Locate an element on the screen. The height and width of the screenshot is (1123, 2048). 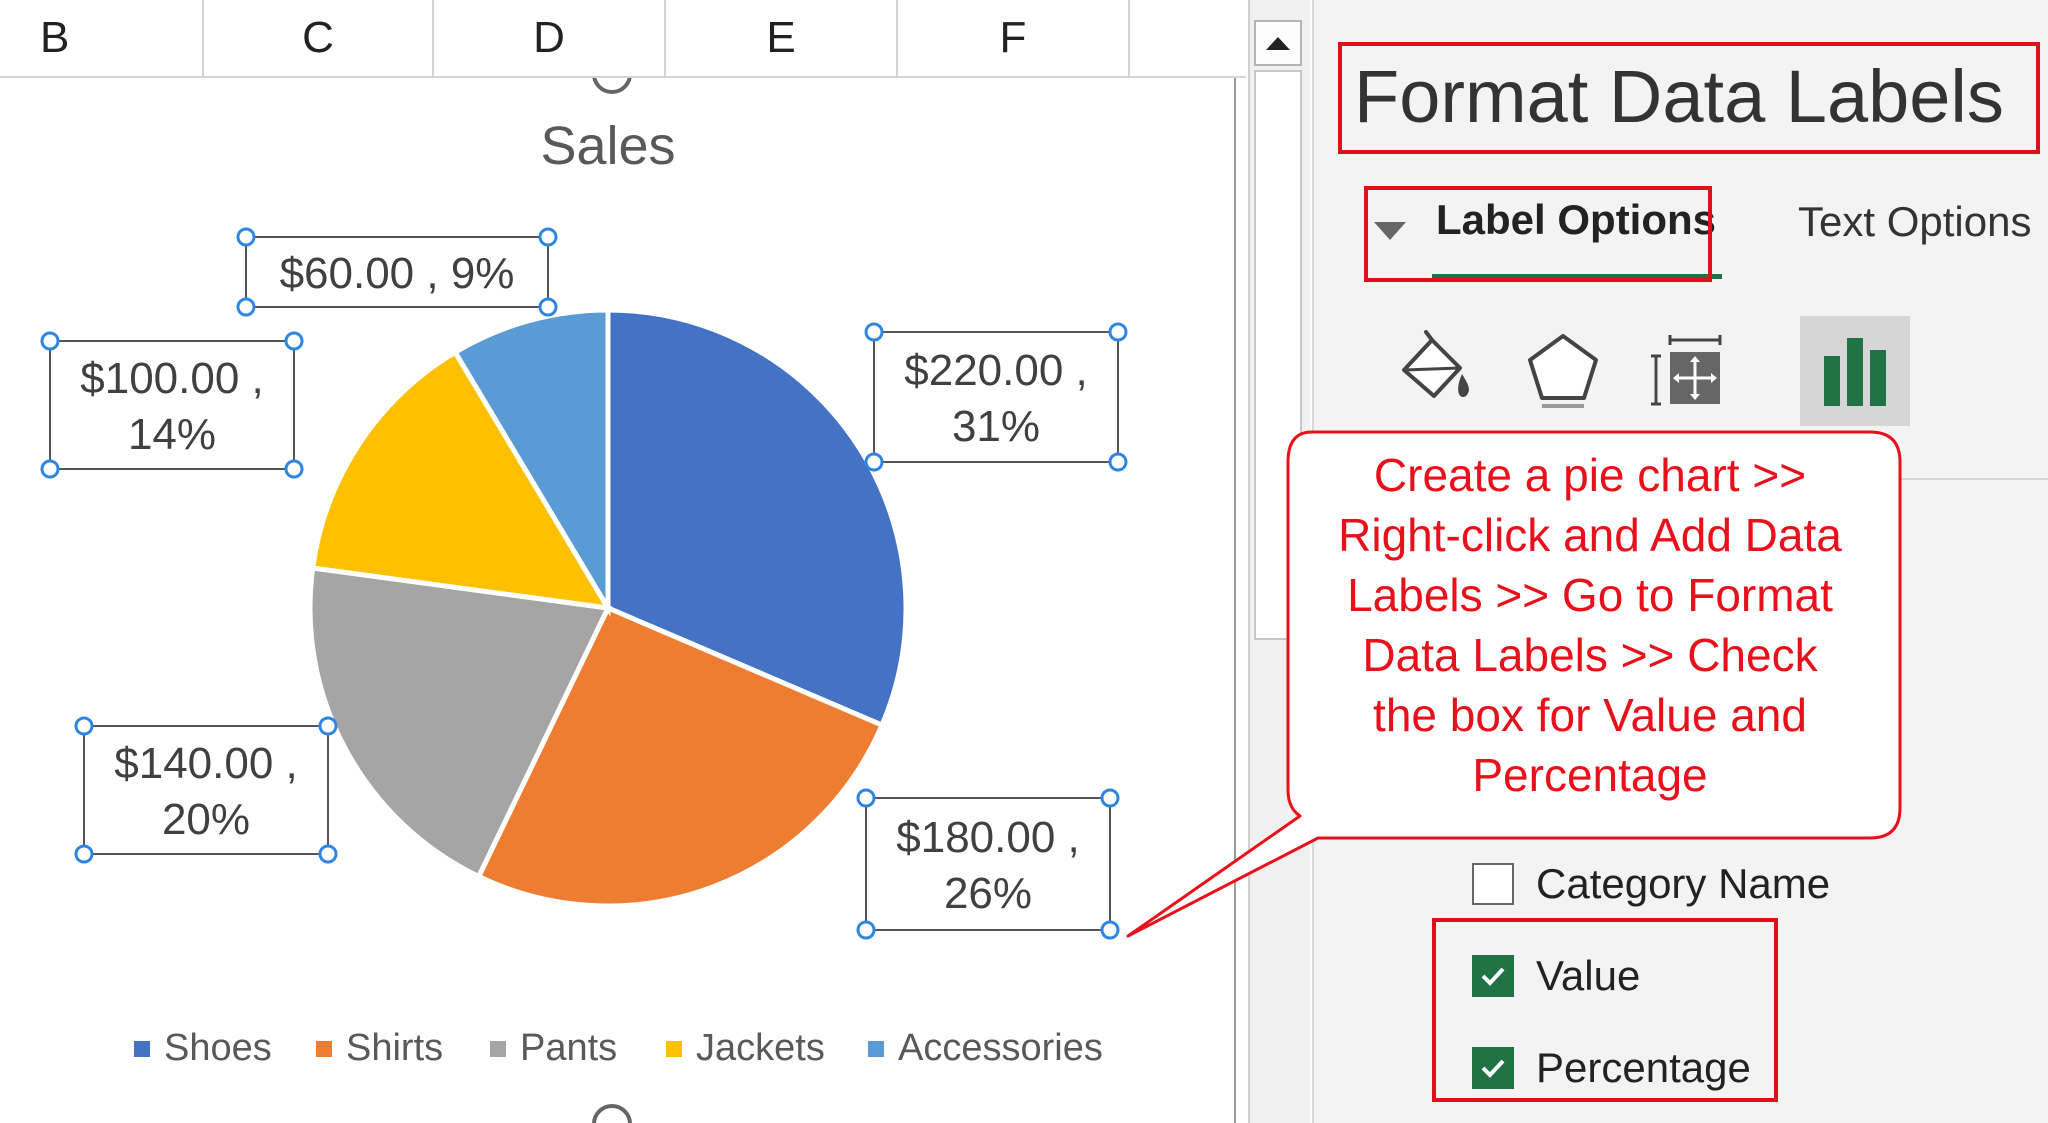
callout-line: the box for Value and is located at coordinates (1590, 715).